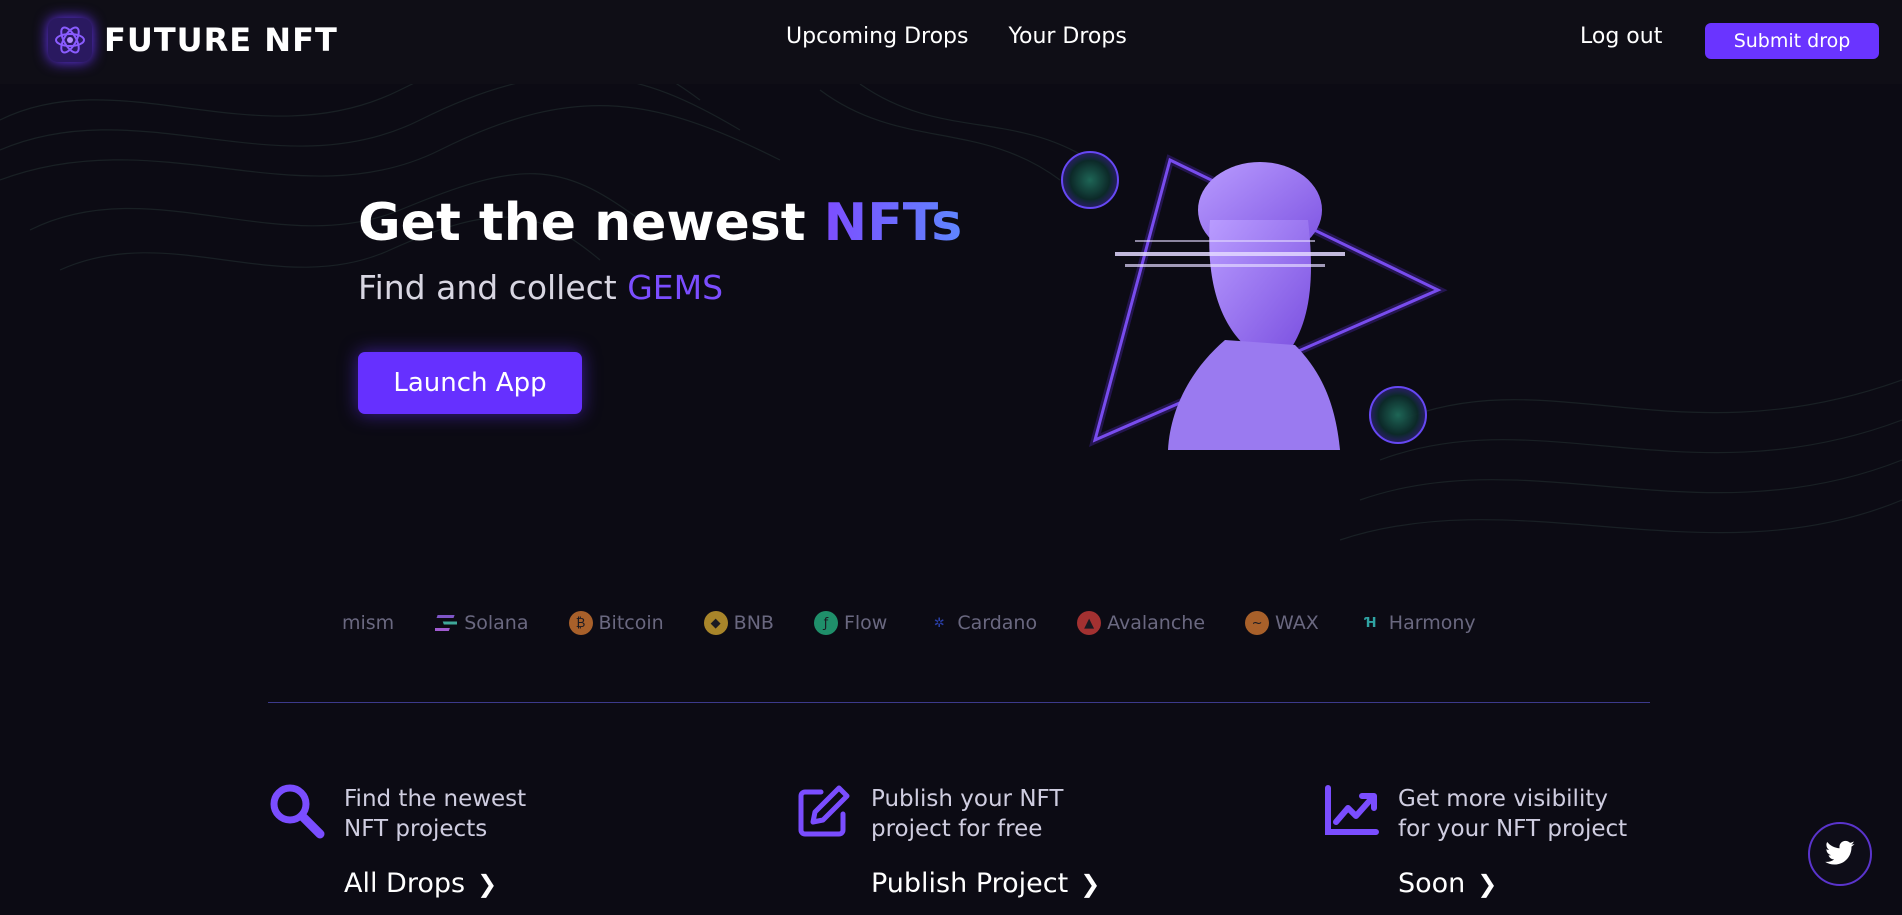 This screenshot has width=1902, height=915. Describe the element at coordinates (753, 623) in the screenshot. I see `chain-label: BNB` at that location.